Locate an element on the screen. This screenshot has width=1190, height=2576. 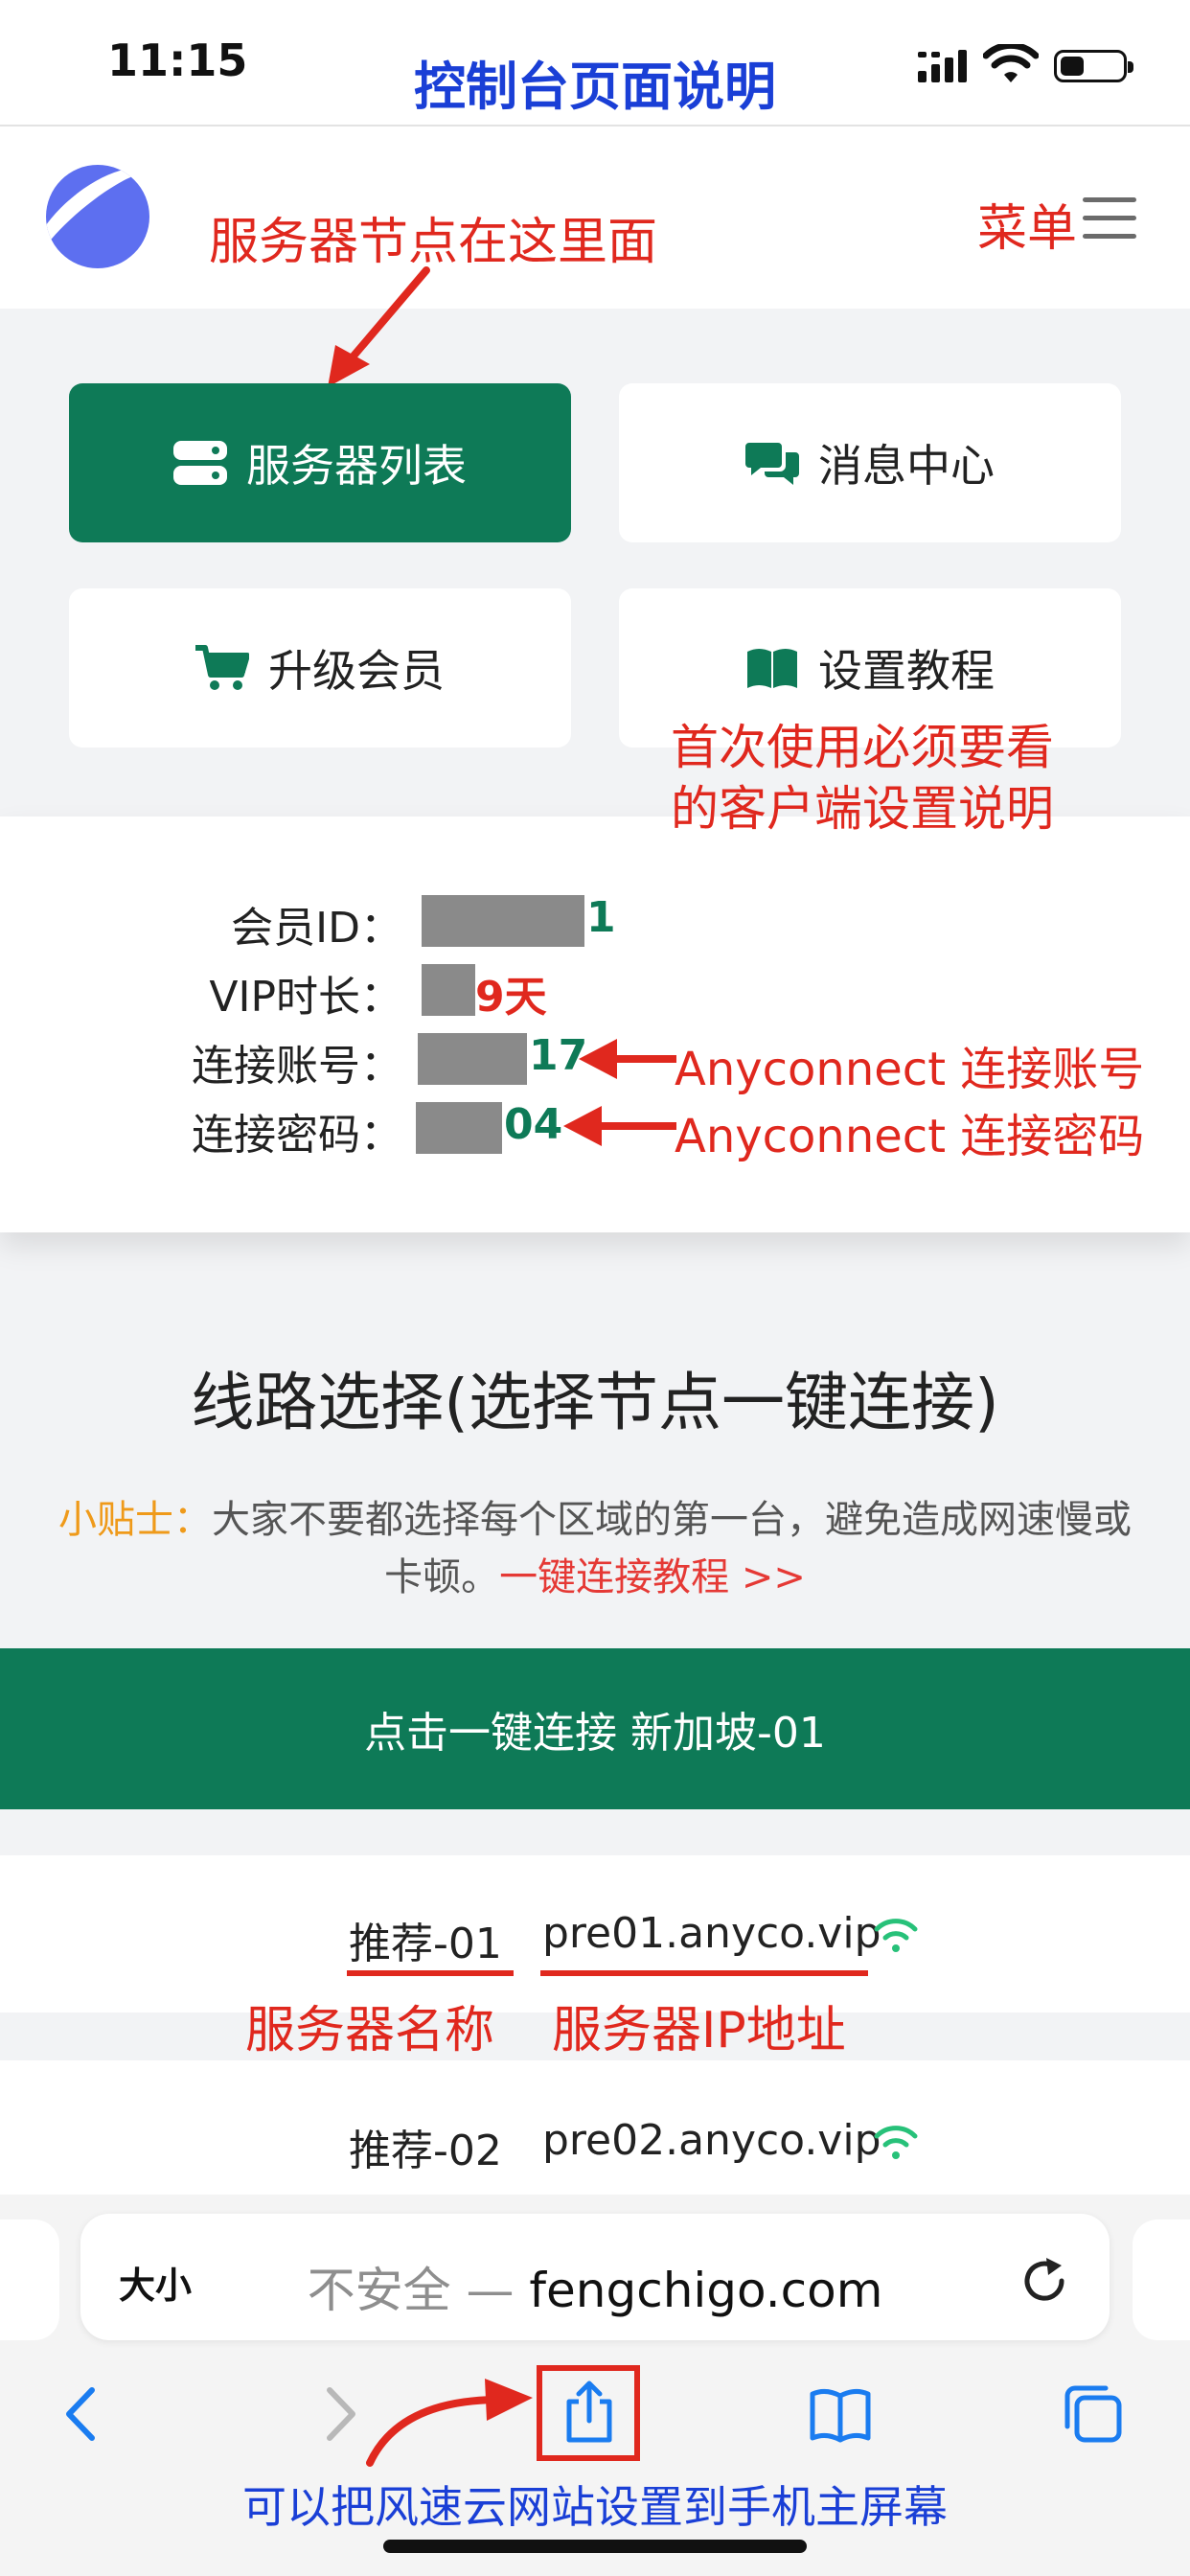
annotation-homescreen: 可以把风速云网站设置到手机主屏幕 is located at coordinates (595, 2507).